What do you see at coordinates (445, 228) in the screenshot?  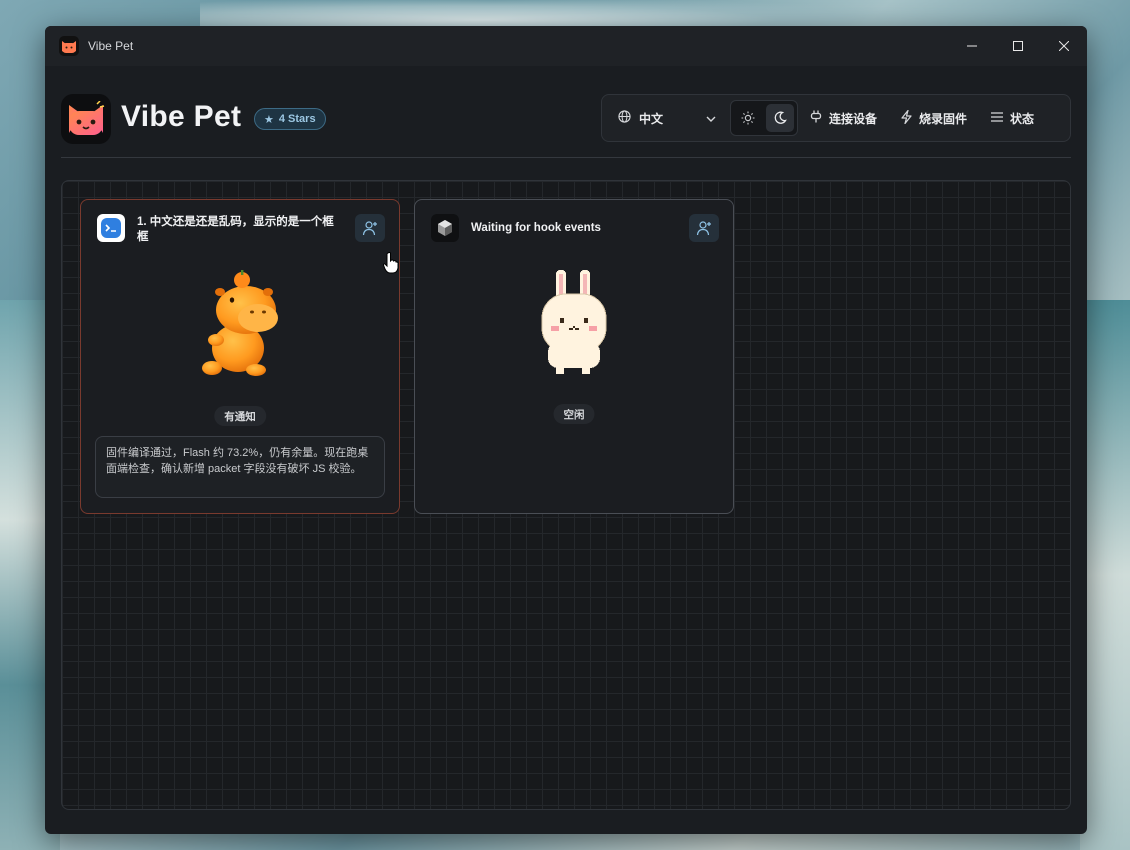 I see `cube-app-icon` at bounding box center [445, 228].